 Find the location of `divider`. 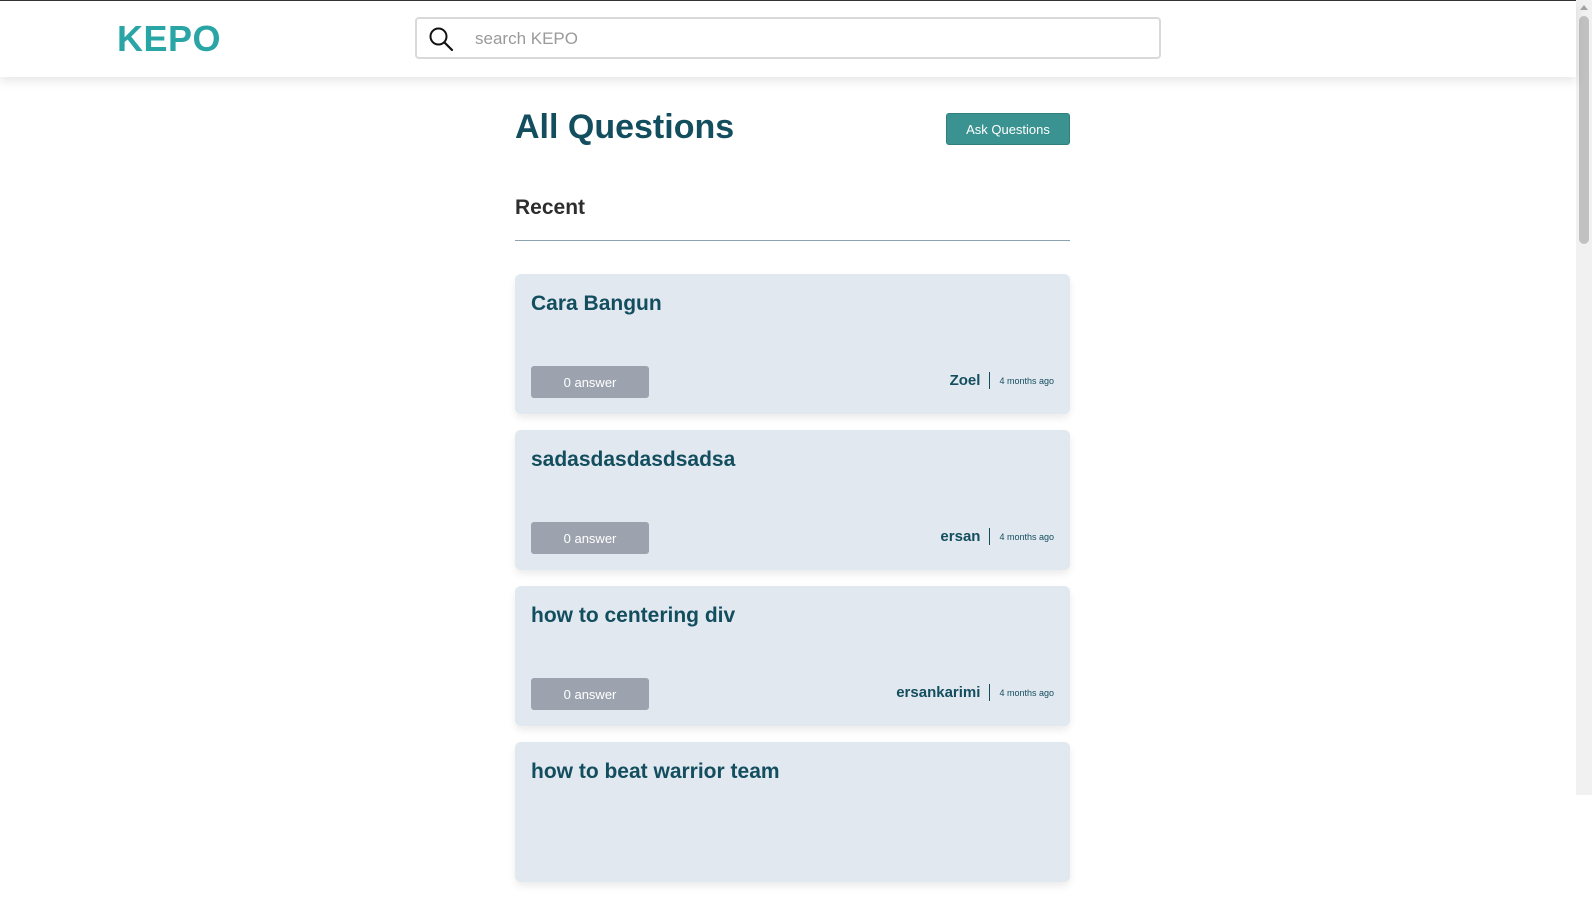

divider is located at coordinates (792, 240).